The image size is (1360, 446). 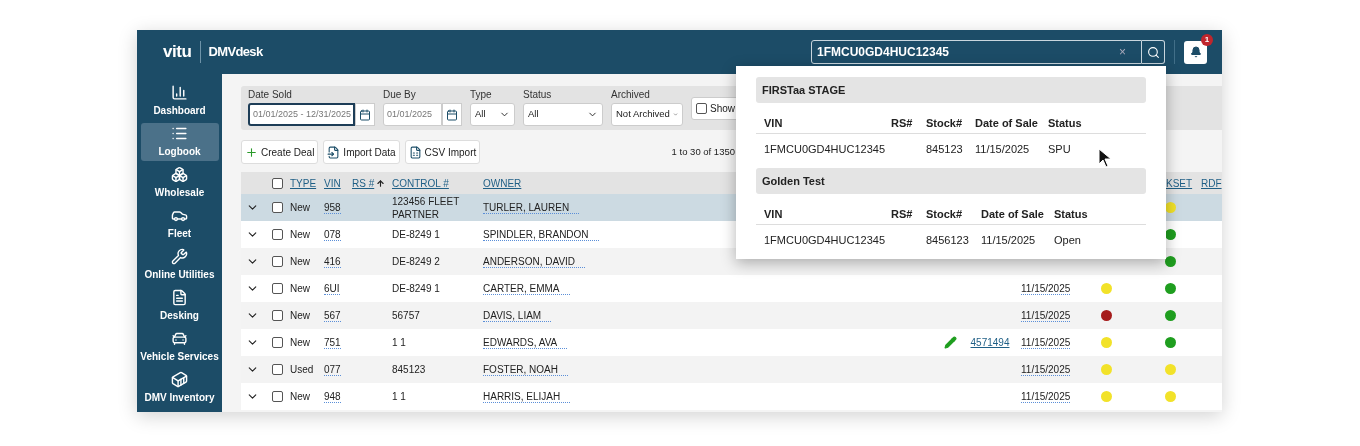 What do you see at coordinates (538, 95) in the screenshot?
I see `filter-label: Status` at bounding box center [538, 95].